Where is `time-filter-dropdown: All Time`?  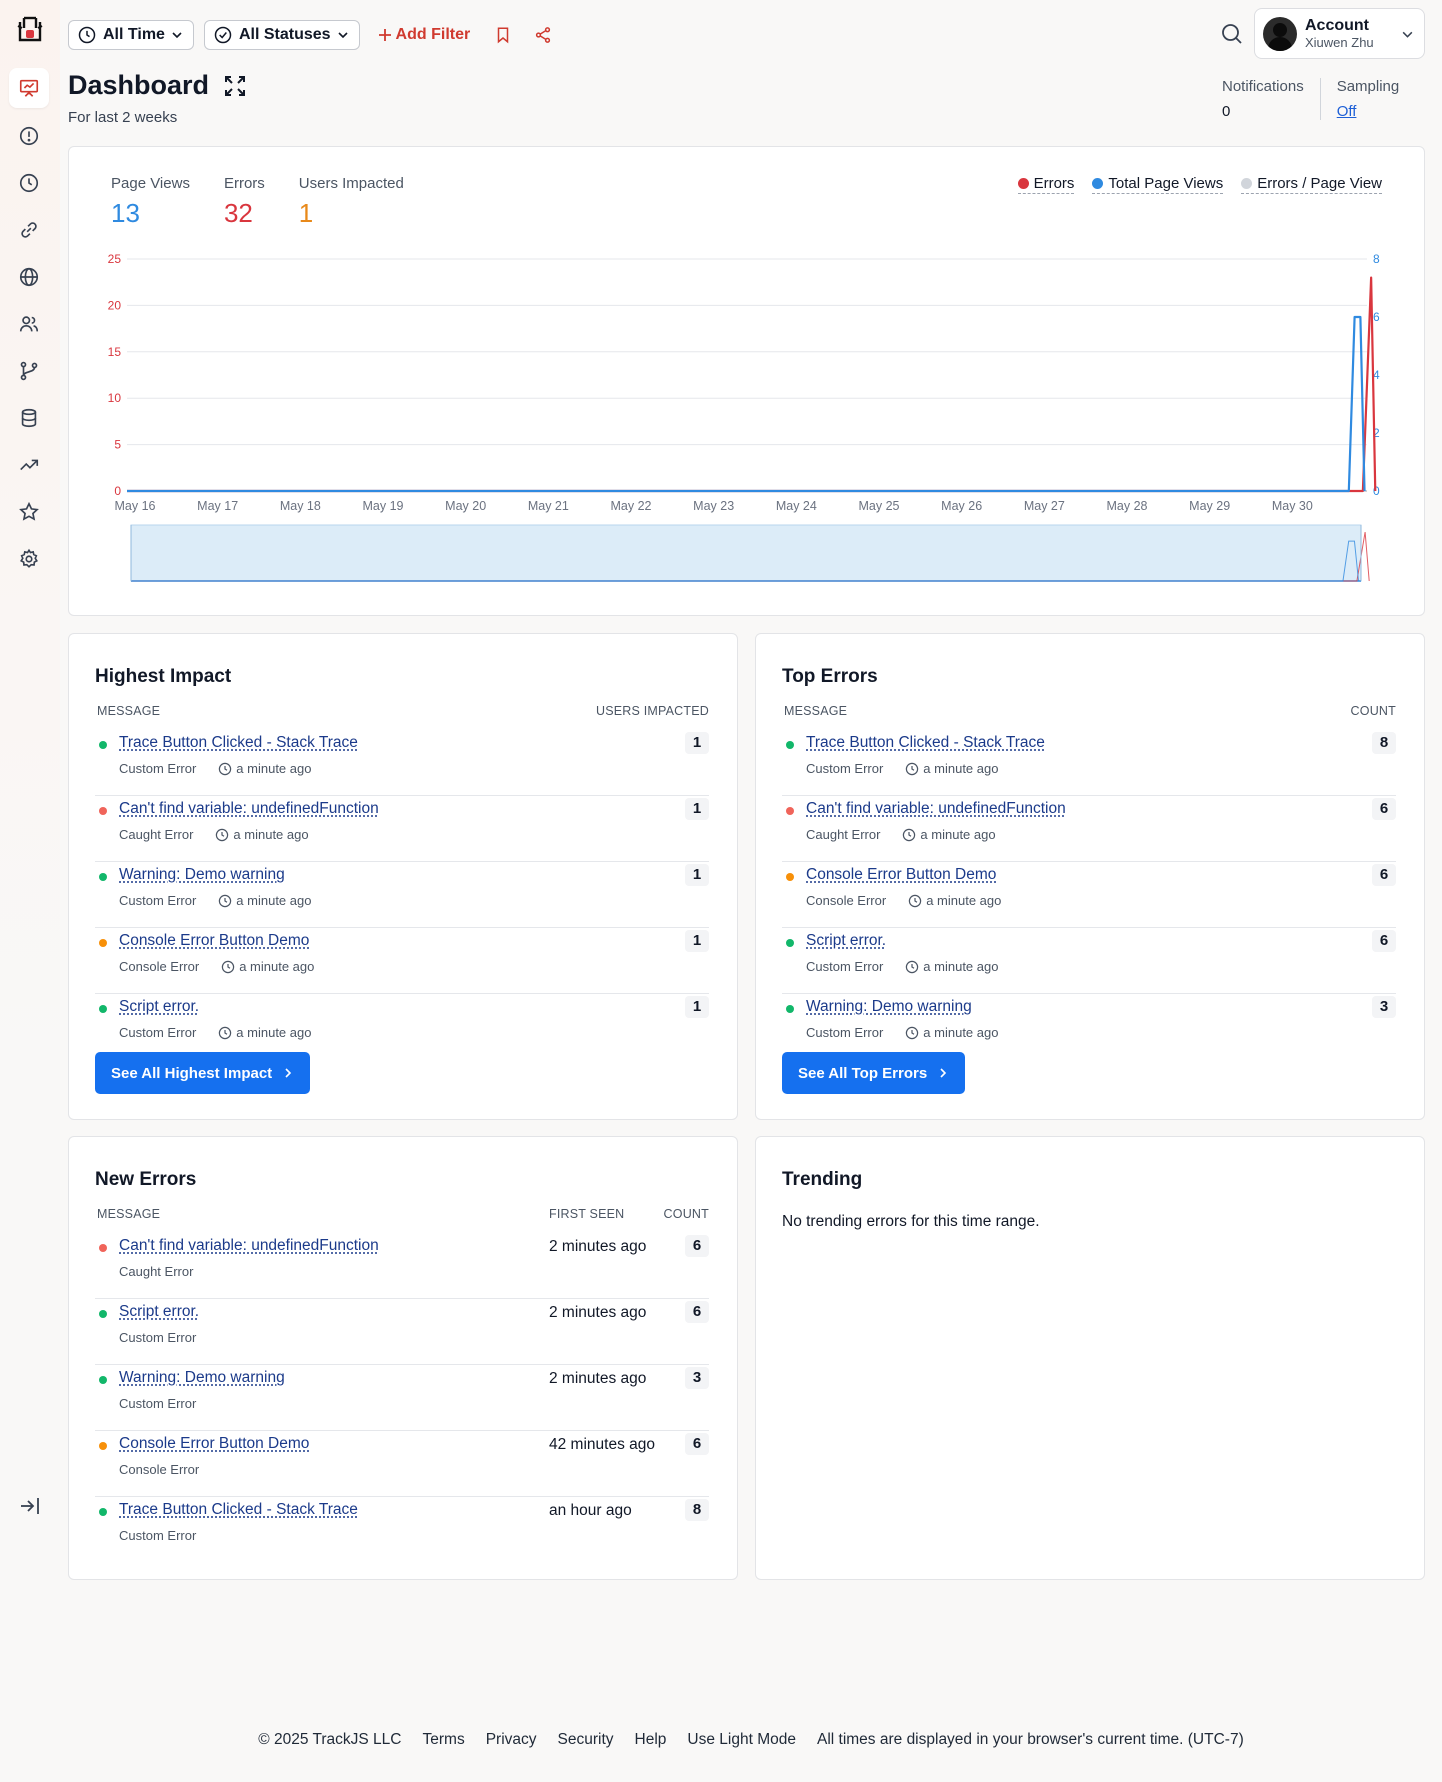 time-filter-dropdown: All Time is located at coordinates (131, 35).